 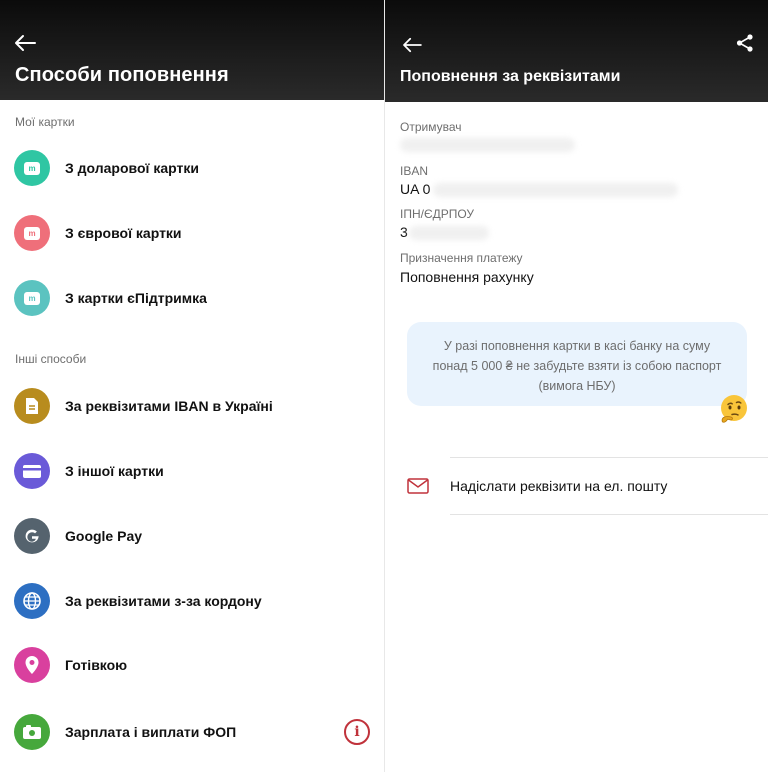 I want to click on camera-icon, so click(x=32, y=732).